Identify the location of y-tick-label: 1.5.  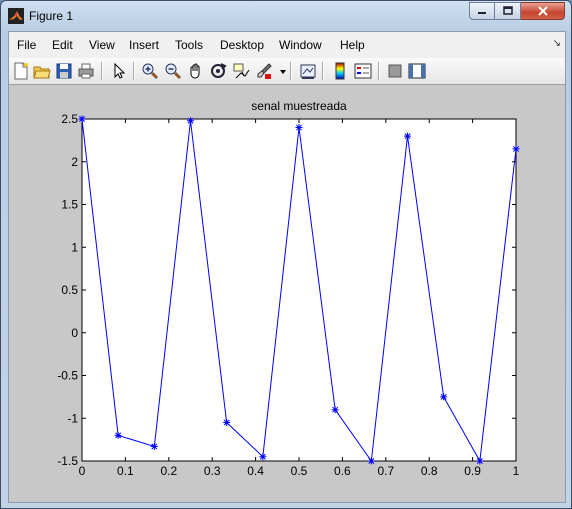
(69, 205).